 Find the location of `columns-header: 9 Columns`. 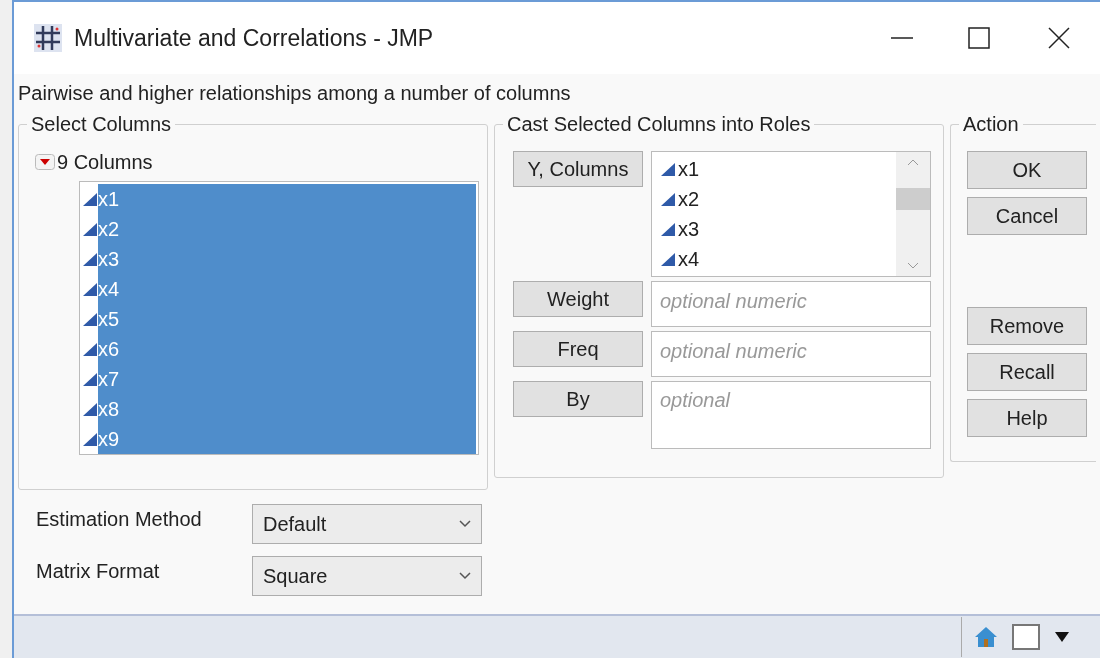

columns-header: 9 Columns is located at coordinates (105, 162).